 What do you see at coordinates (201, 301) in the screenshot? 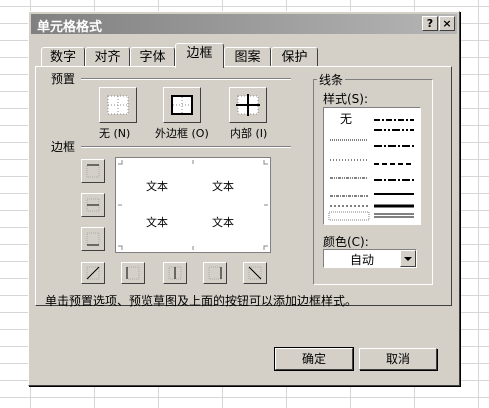
I see `help-text: 单击预置选项、预览草图及上面的按钮可以添加边框样式。` at bounding box center [201, 301].